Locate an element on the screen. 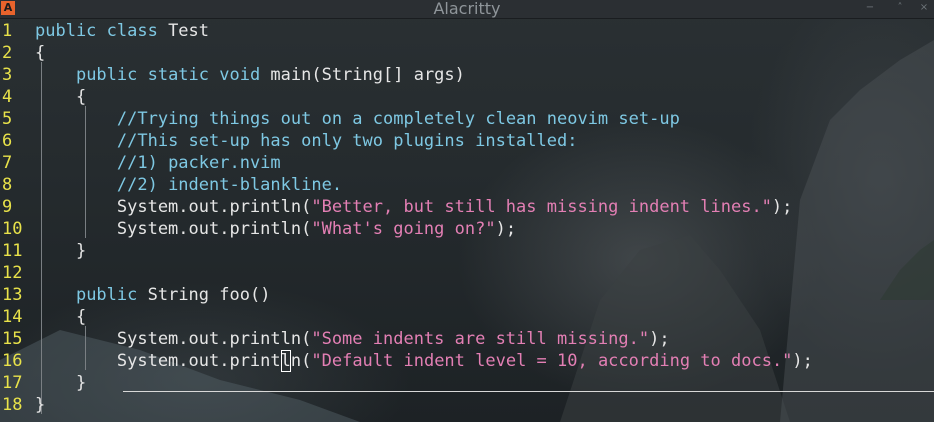  line-number: 18 is located at coordinates (12, 405).